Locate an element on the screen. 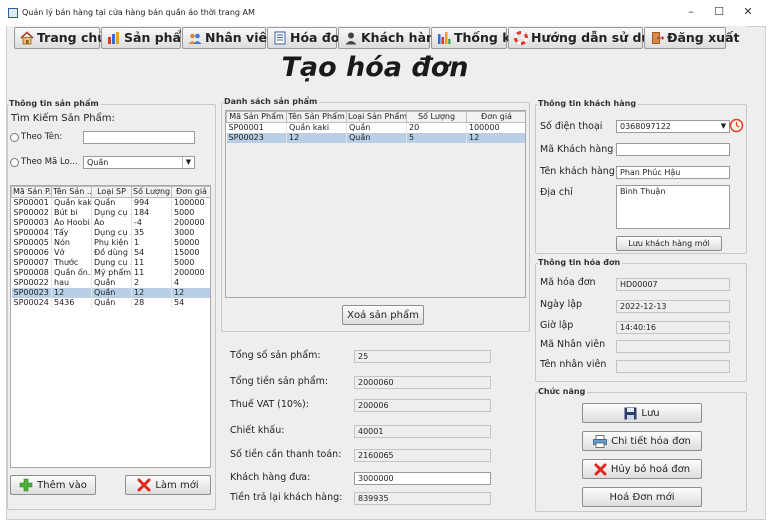 Image resolution: width=772 pixels, height=523 pixels. table-row: SP00002Bút biDụng cụ ...1845000 is located at coordinates (110, 213).